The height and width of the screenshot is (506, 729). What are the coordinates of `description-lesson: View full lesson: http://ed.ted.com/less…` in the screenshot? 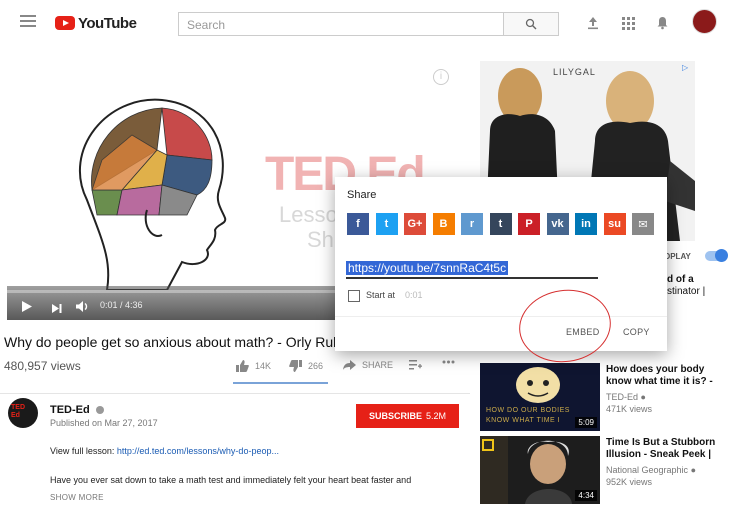 It's located at (164, 451).